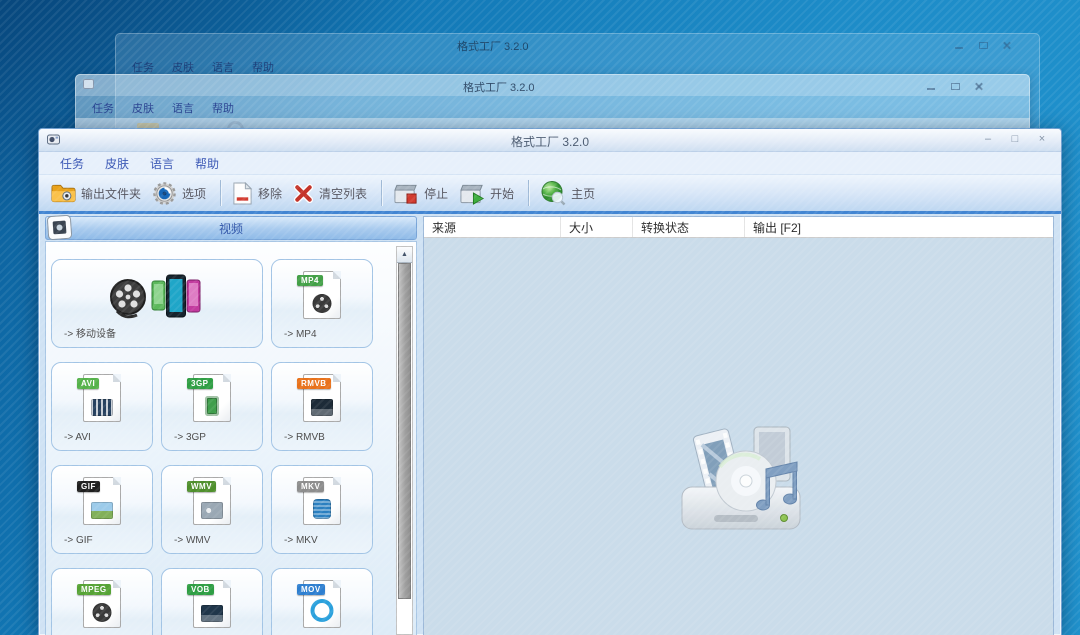 This screenshot has height=635, width=1080. Describe the element at coordinates (404, 255) in the screenshot. I see `scroll-up-arrow-icon: ▲` at that location.